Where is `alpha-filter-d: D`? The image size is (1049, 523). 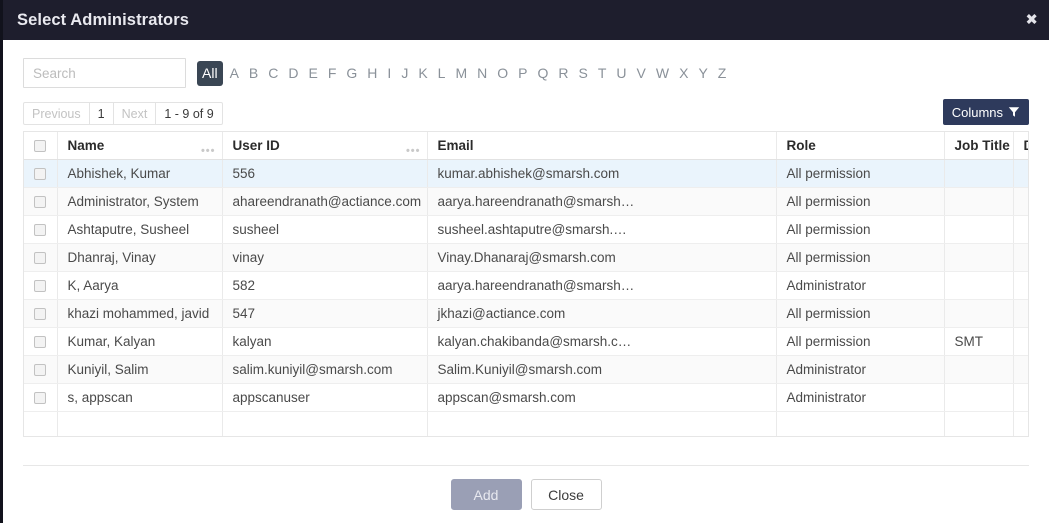 alpha-filter-d: D is located at coordinates (293, 73).